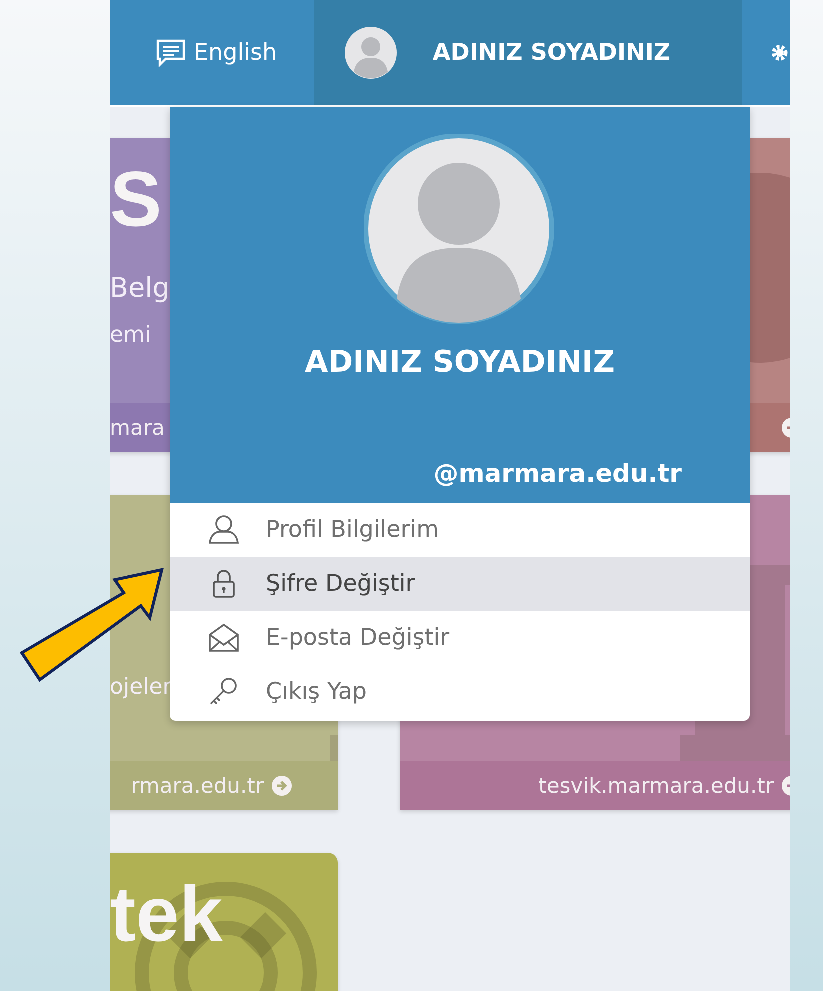 The image size is (823, 991). I want to click on user-name: ADINIZ SOYADINIZ, so click(551, 53).